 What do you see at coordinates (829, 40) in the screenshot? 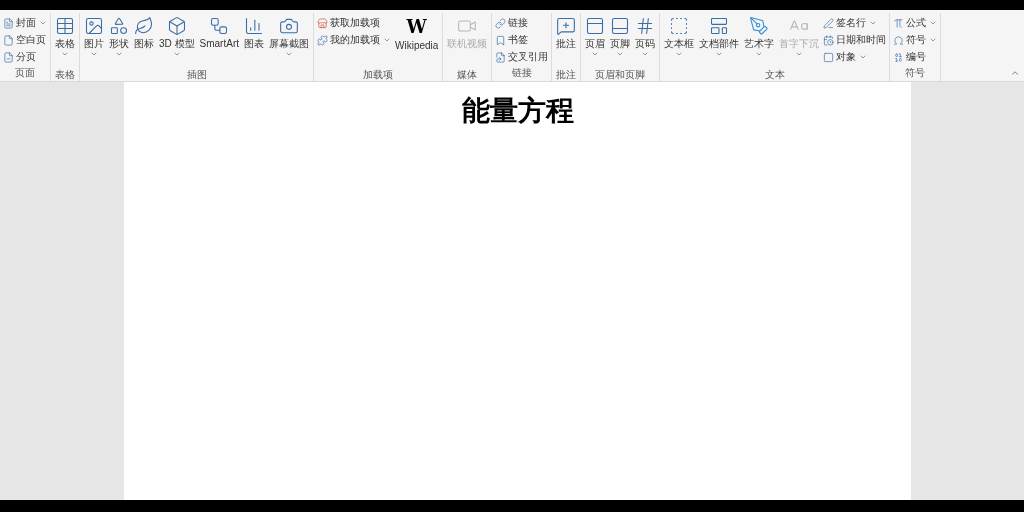
I see `calendar-icon` at bounding box center [829, 40].